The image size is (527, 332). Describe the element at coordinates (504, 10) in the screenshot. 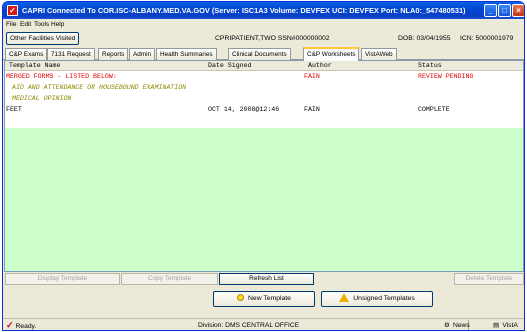

I see `maximize-button: □` at that location.